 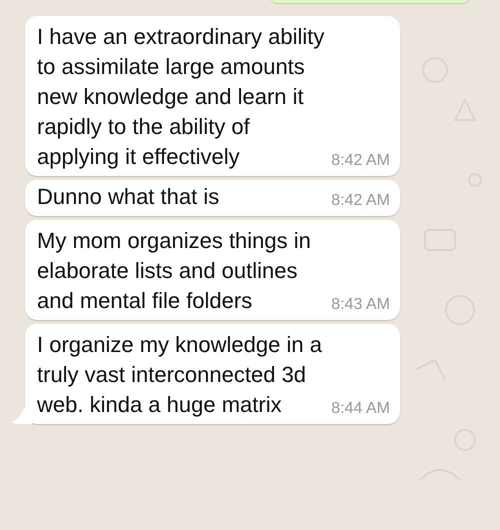 I want to click on message-time: 8:43 AM, so click(x=360, y=305).